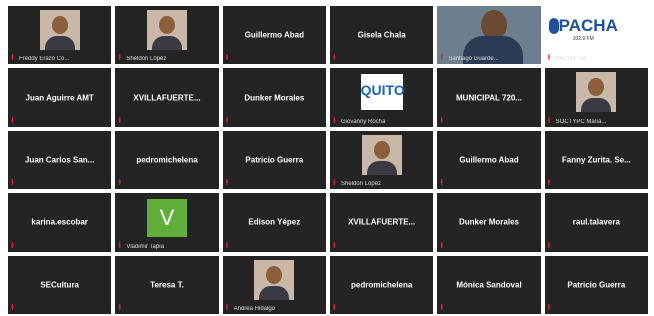 The width and height of the screenshot is (654, 316). I want to click on participant-tile: Teresa T. ɫ, so click(167, 284).